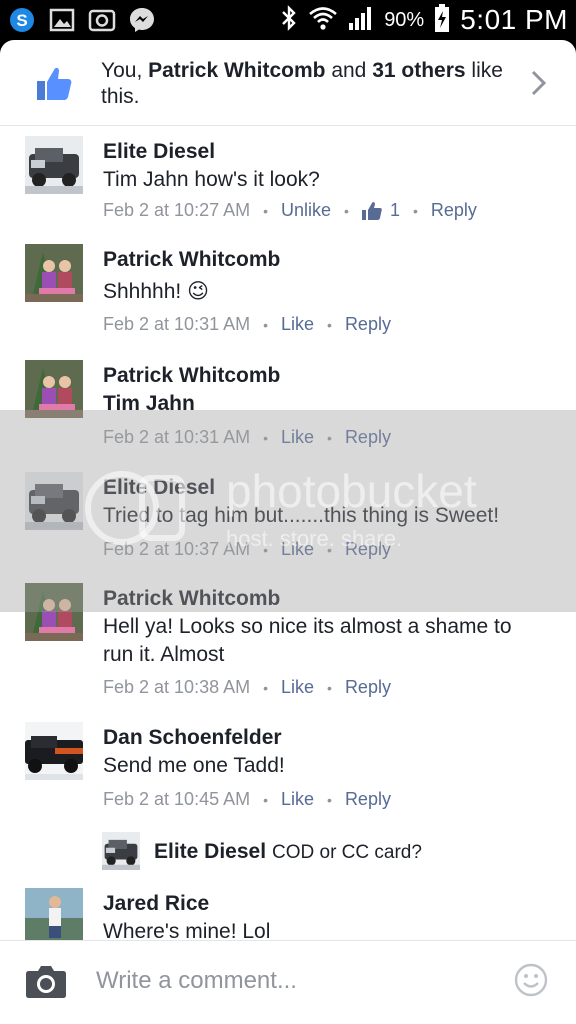 The height and width of the screenshot is (1024, 576). I want to click on smiley-icon, so click(531, 980).